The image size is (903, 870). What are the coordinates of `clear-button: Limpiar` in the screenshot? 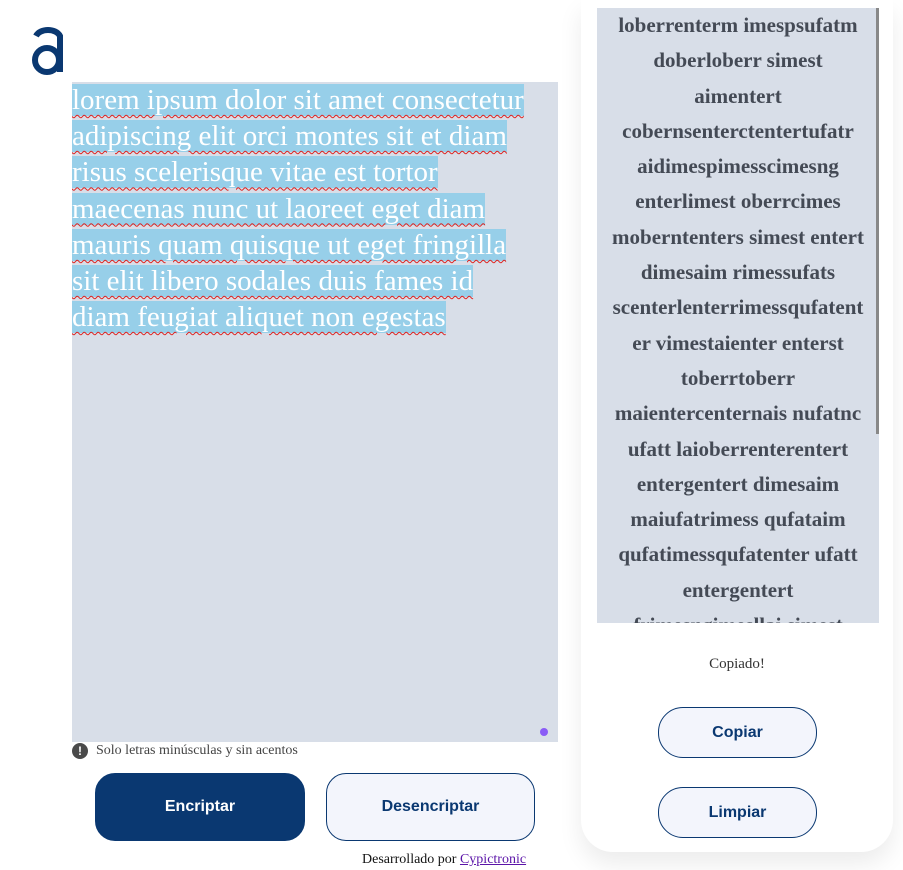 It's located at (737, 812).